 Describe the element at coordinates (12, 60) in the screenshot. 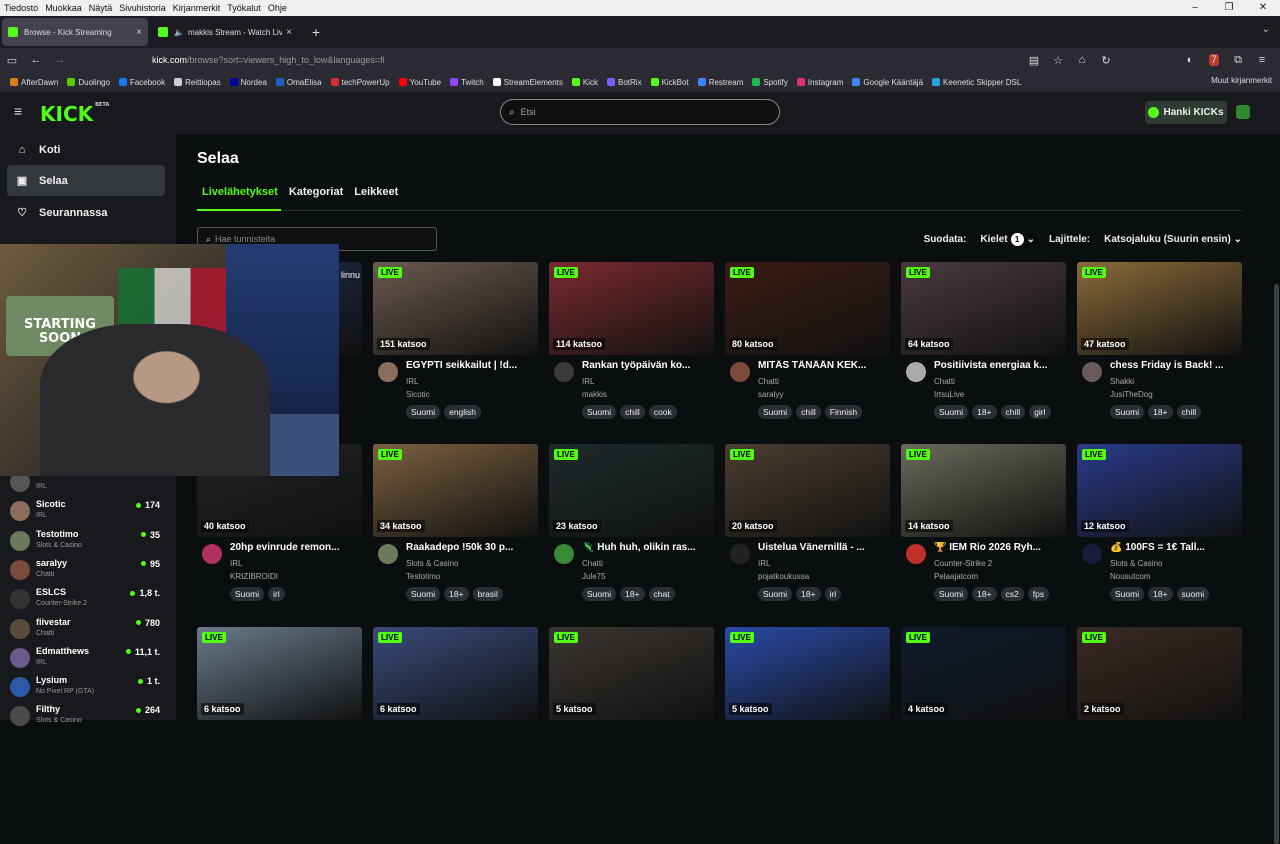

I see `sidebar-toggle-icon: ▭` at that location.